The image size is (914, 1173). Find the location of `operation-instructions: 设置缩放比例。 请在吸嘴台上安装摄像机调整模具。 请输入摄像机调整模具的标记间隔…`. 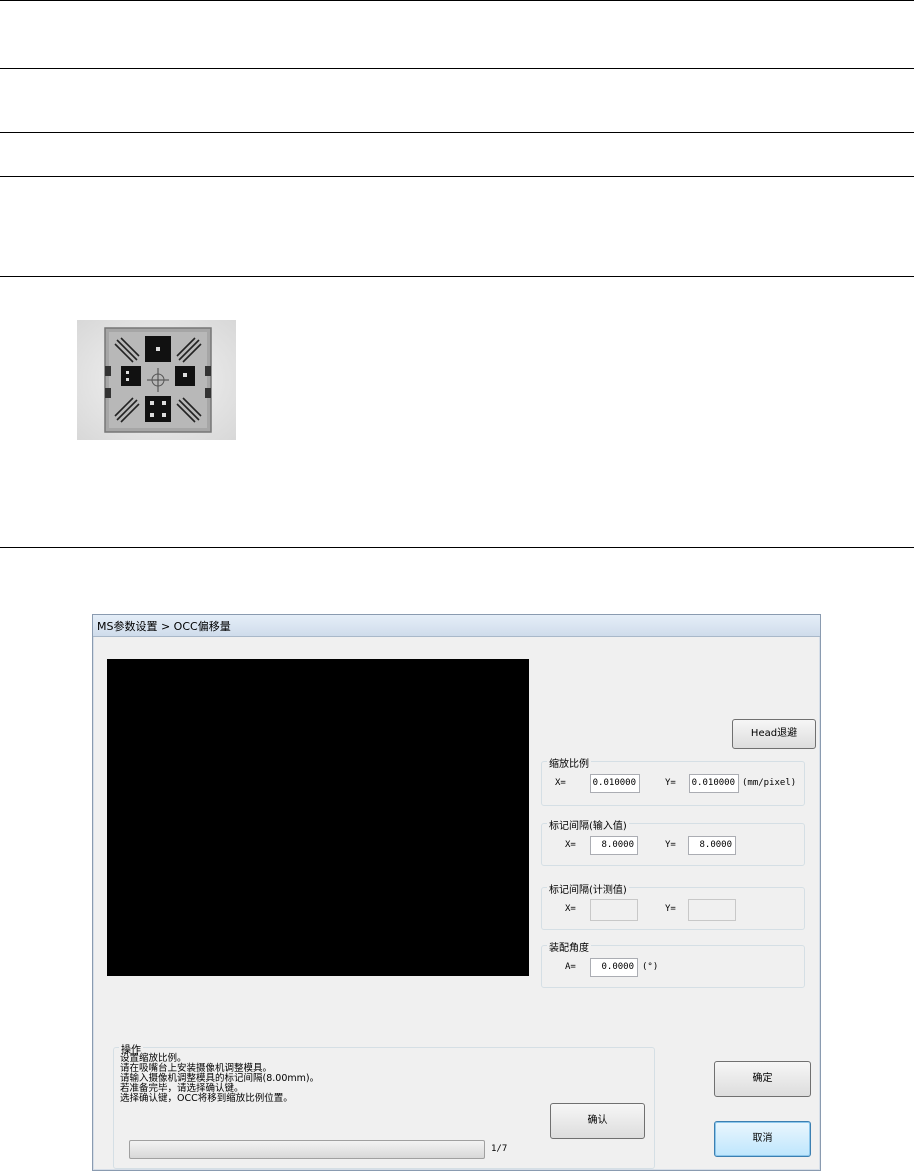

operation-instructions: 设置缩放比例。 请在吸嘴台上安装摄像机调整模具。 请输入摄像机调整模具的标记间隔… is located at coordinates (219, 1079).